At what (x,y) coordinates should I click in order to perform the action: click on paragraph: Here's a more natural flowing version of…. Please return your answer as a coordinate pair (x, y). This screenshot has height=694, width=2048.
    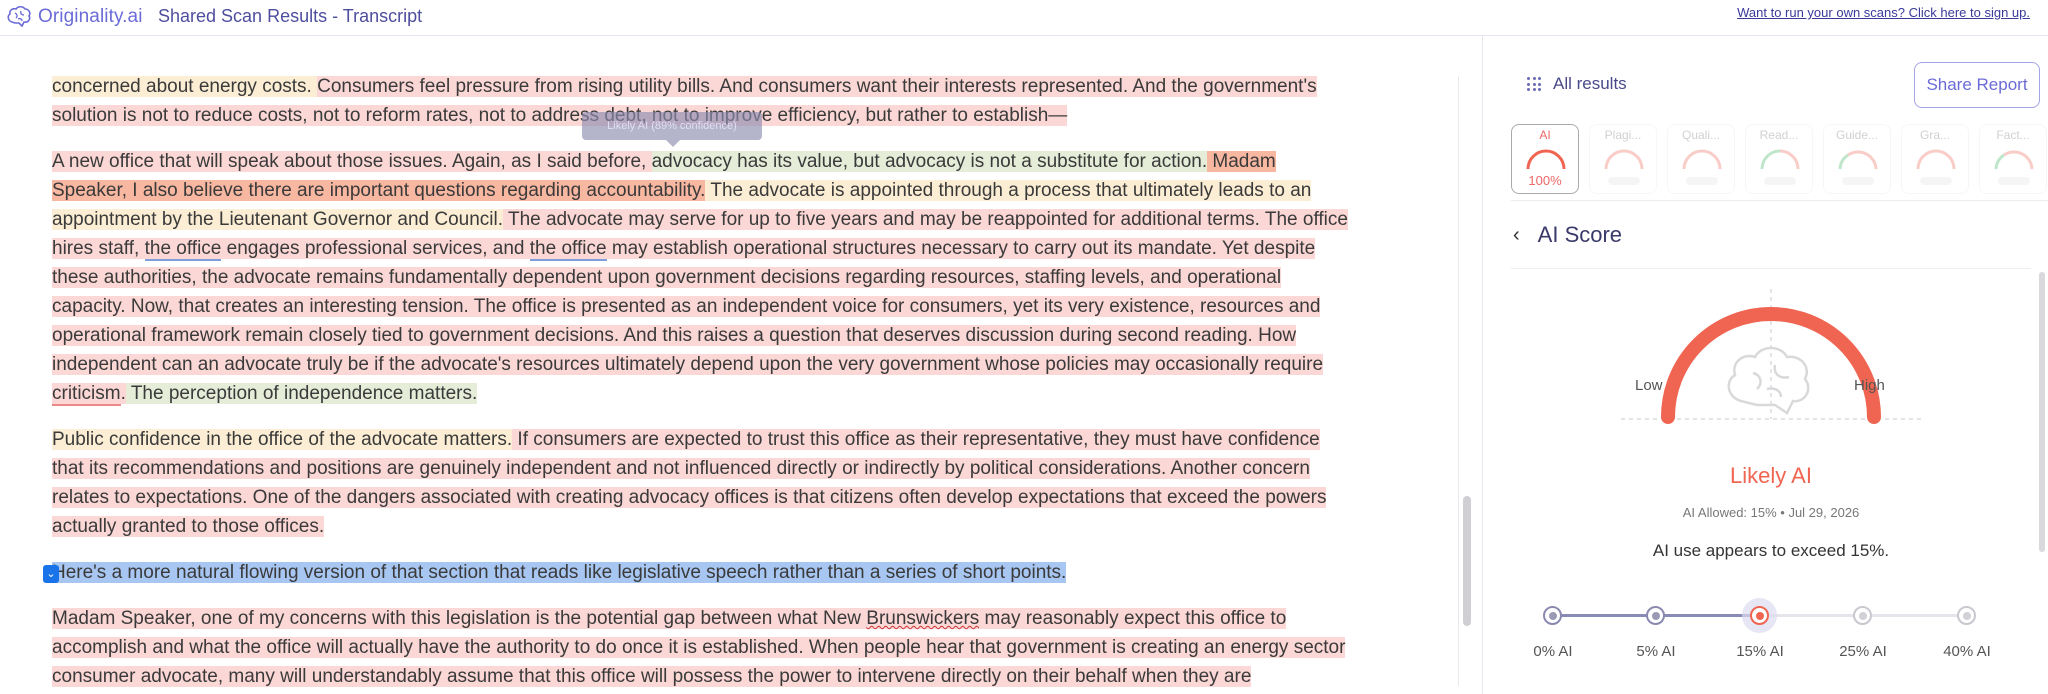
    Looking at the image, I should click on (702, 572).